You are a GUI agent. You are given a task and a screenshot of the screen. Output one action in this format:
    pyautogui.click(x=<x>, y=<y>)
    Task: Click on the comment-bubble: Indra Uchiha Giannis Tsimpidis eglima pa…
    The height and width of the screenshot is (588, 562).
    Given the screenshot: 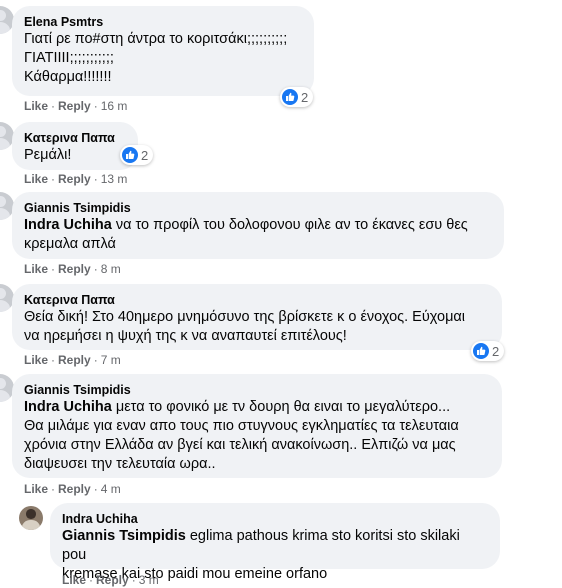 What is the action you would take?
    pyautogui.click(x=275, y=542)
    